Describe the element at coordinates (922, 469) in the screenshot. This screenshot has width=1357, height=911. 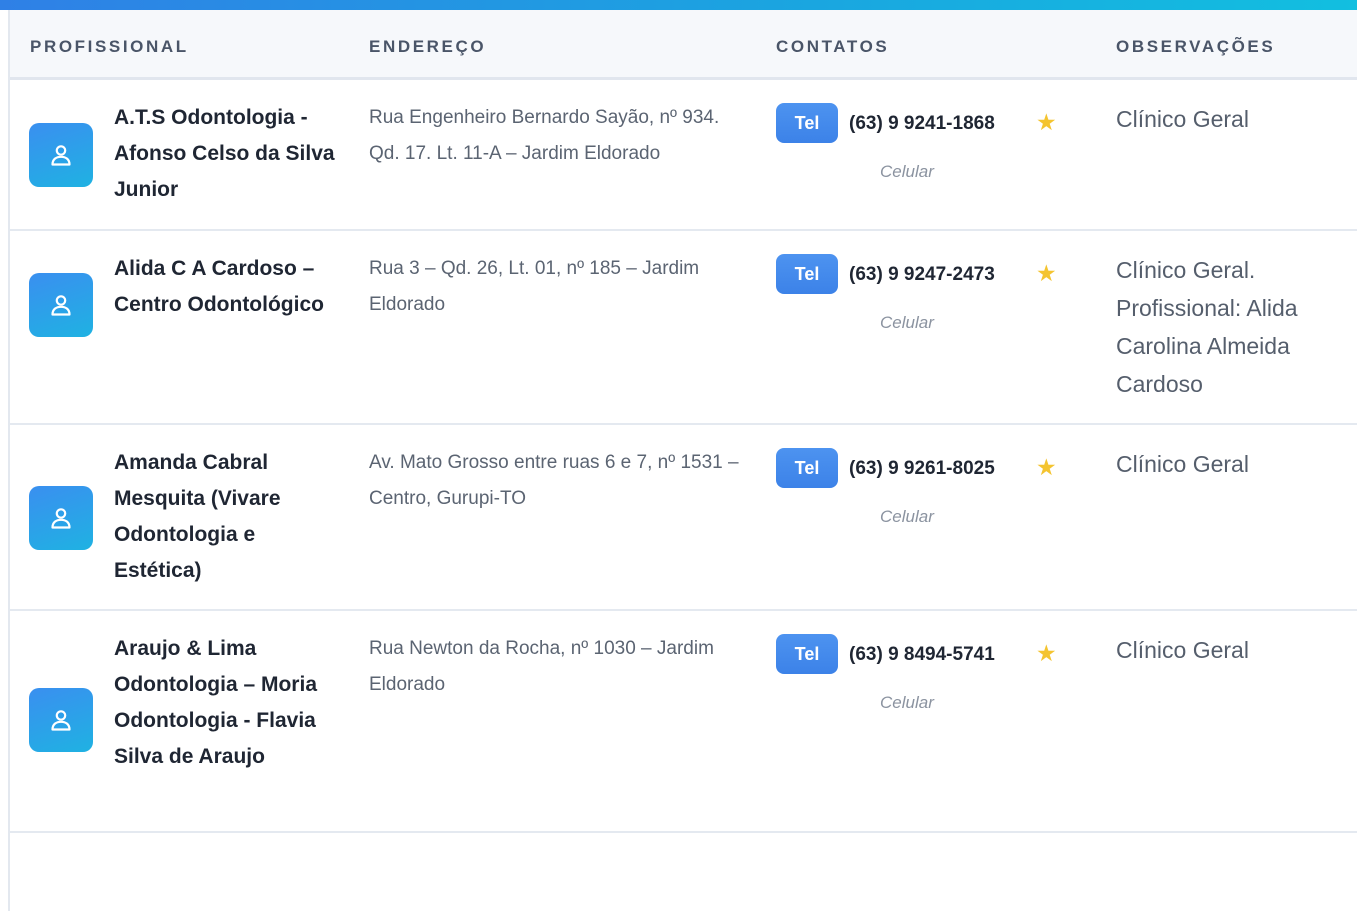
I see `phone-link: (63) 9 9261-8025` at that location.